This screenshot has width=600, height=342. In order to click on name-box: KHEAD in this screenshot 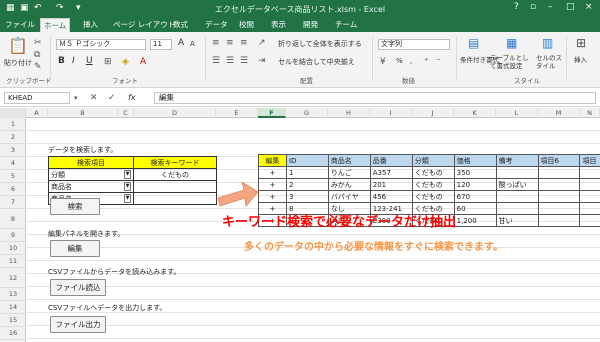, I will do `click(37, 98)`.